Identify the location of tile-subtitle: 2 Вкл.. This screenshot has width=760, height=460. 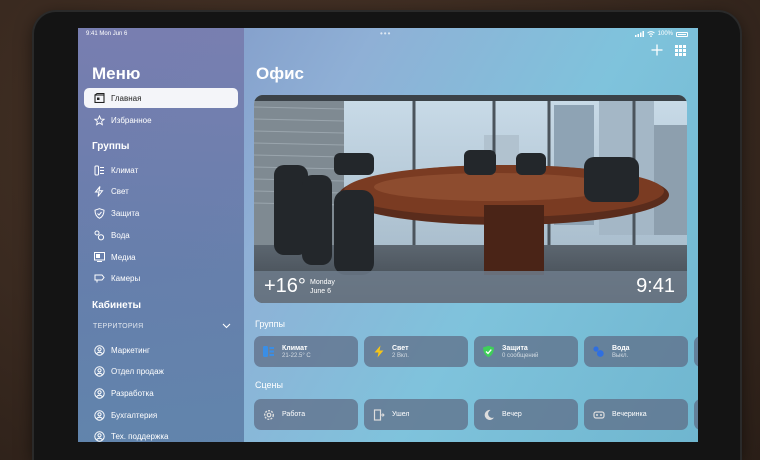
(400, 355).